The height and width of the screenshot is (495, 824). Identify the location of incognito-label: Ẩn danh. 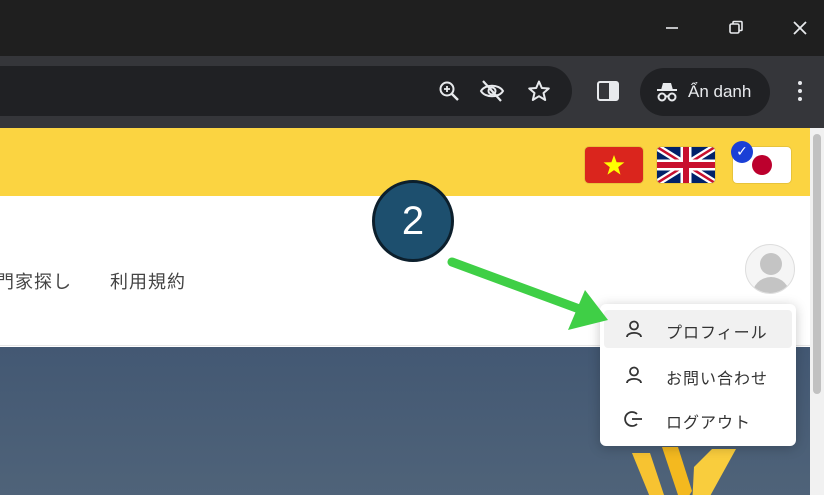
(720, 91).